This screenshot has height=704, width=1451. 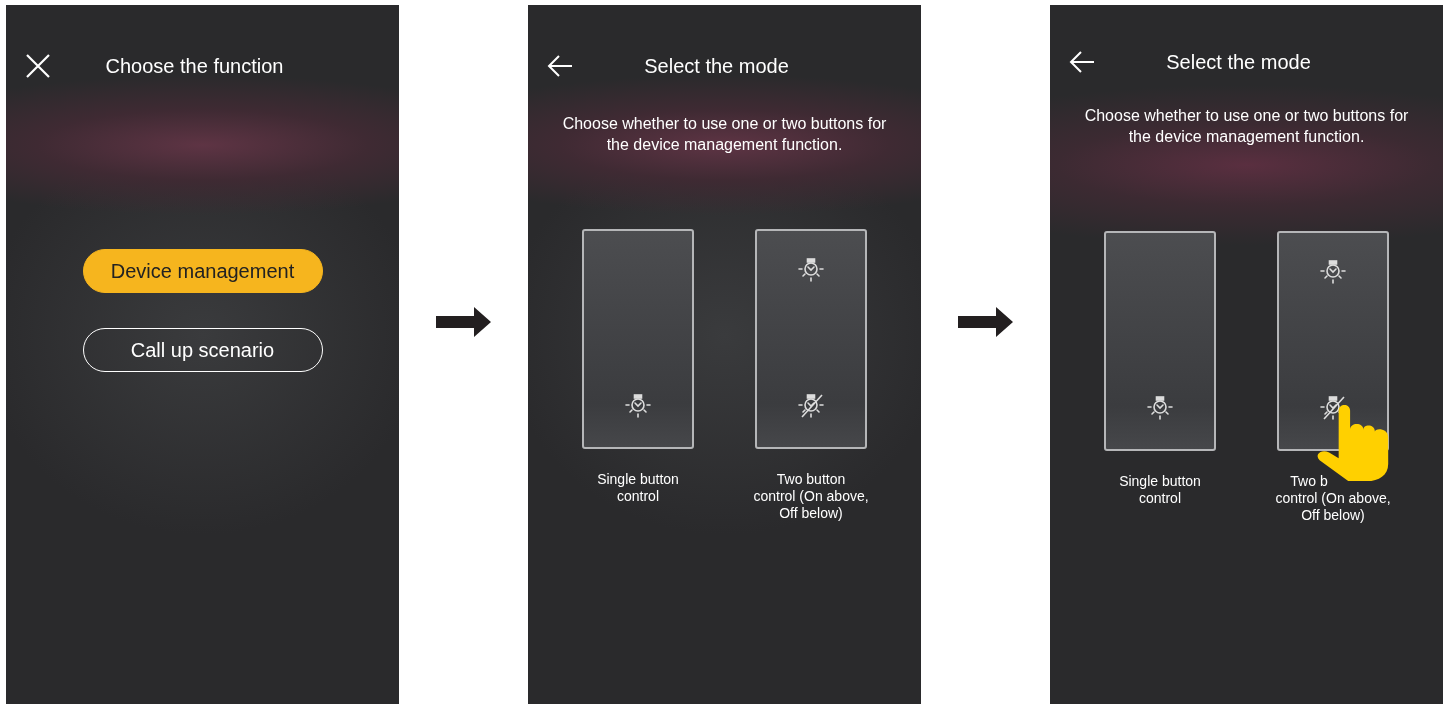 I want to click on option-button: Device management, so click(x=202, y=271).